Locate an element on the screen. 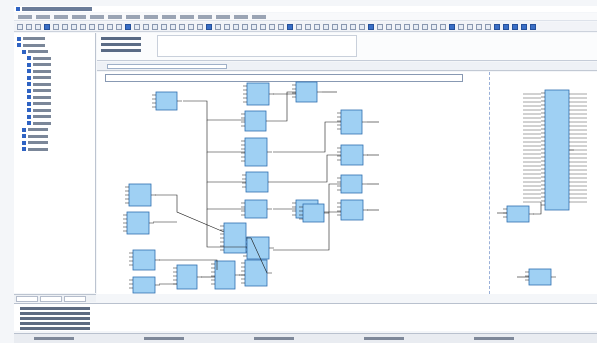 The height and width of the screenshot is (343, 597). document-tab is located at coordinates (167, 66).